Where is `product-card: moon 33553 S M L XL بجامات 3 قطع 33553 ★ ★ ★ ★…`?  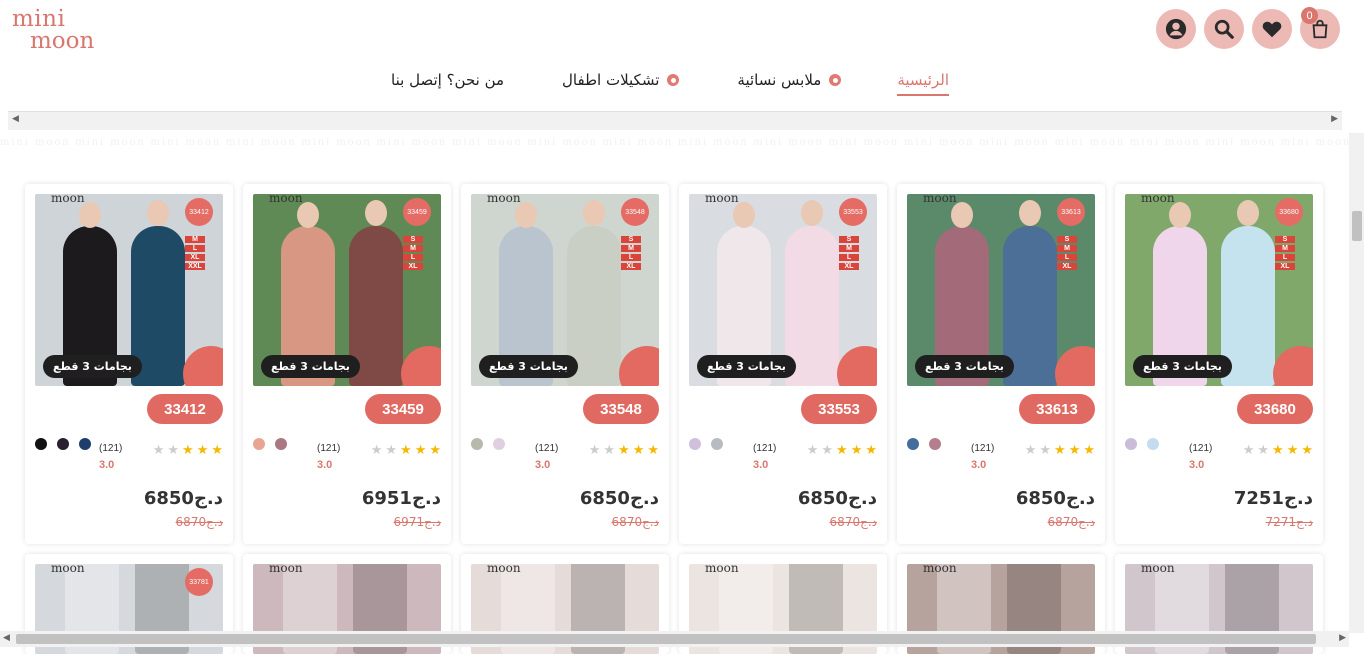
product-card: moon 33553 S M L XL بجامات 3 قطع 33553 ★ ★ ★ ★… is located at coordinates (783, 364).